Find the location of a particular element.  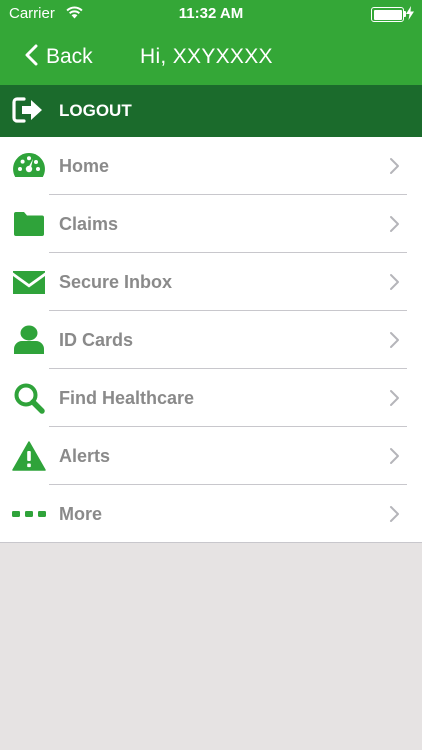

header: Carrier 11:32 AM Back Hi, XXYXXXX is located at coordinates (211, 42).